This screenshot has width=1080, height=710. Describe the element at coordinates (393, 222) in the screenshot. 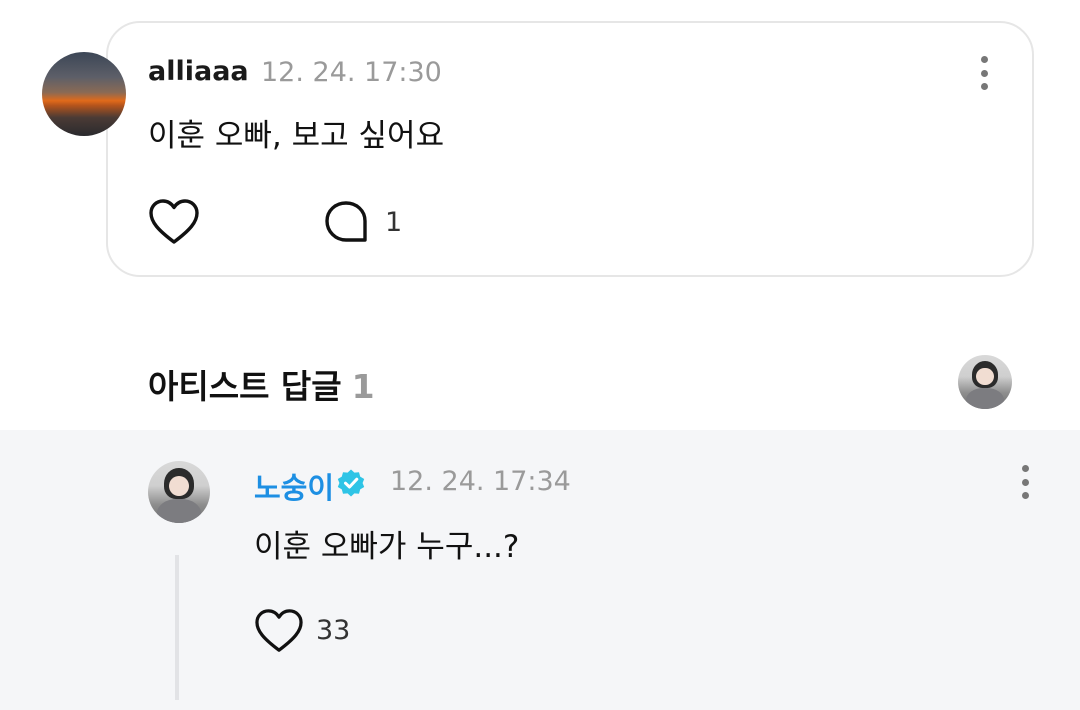

I see `comment-reply-count: 1` at that location.